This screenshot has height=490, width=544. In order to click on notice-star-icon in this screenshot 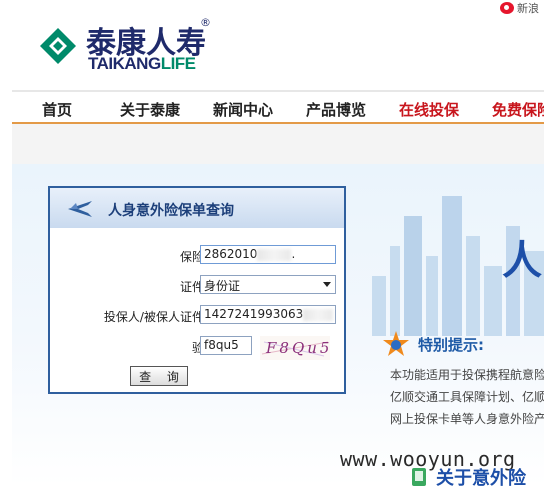, I will do `click(396, 343)`.